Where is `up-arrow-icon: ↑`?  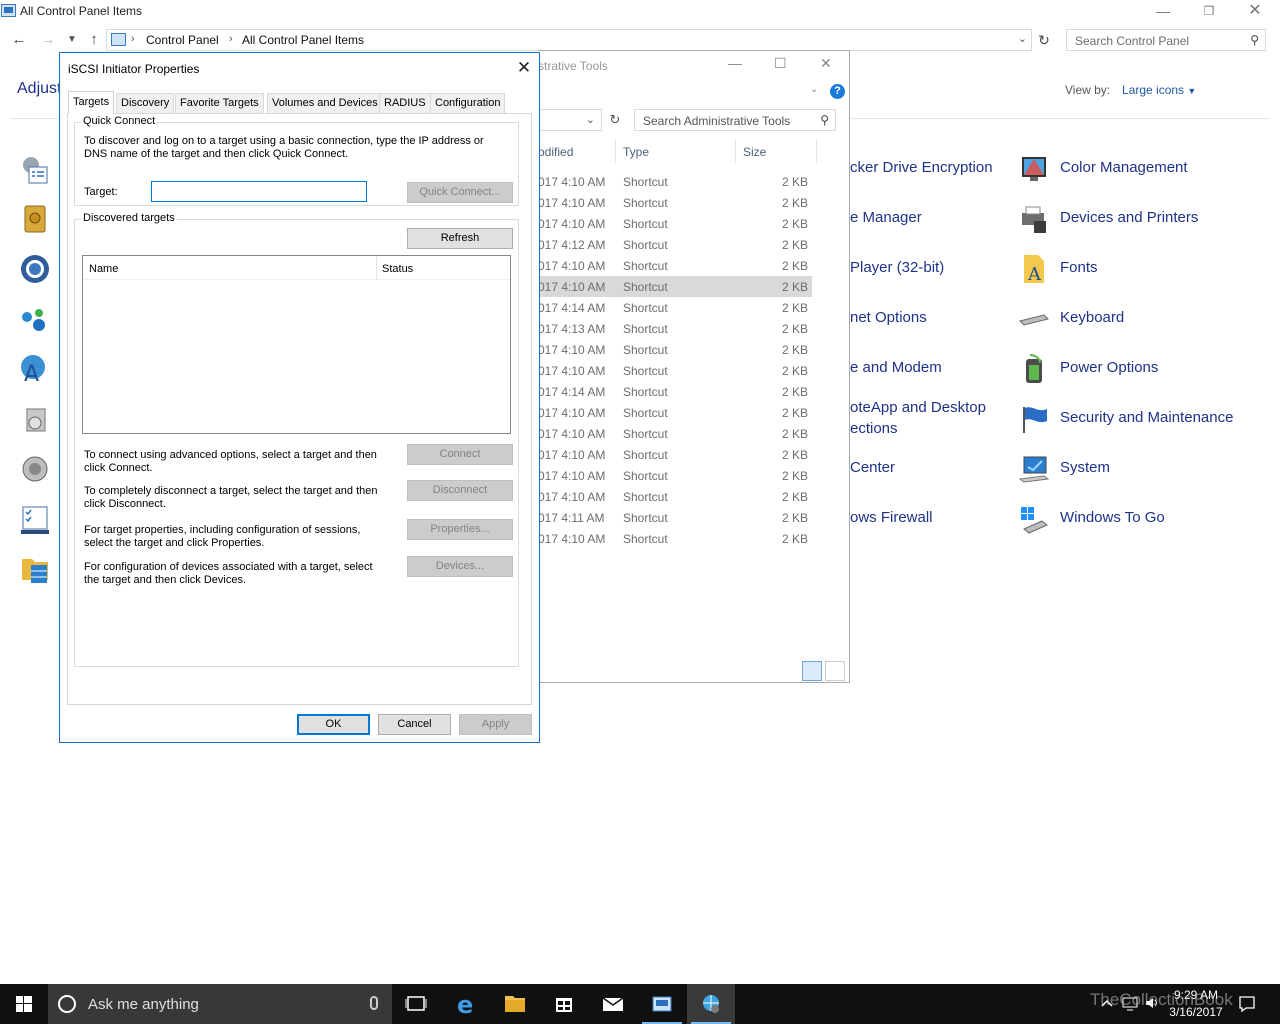 up-arrow-icon: ↑ is located at coordinates (94, 40).